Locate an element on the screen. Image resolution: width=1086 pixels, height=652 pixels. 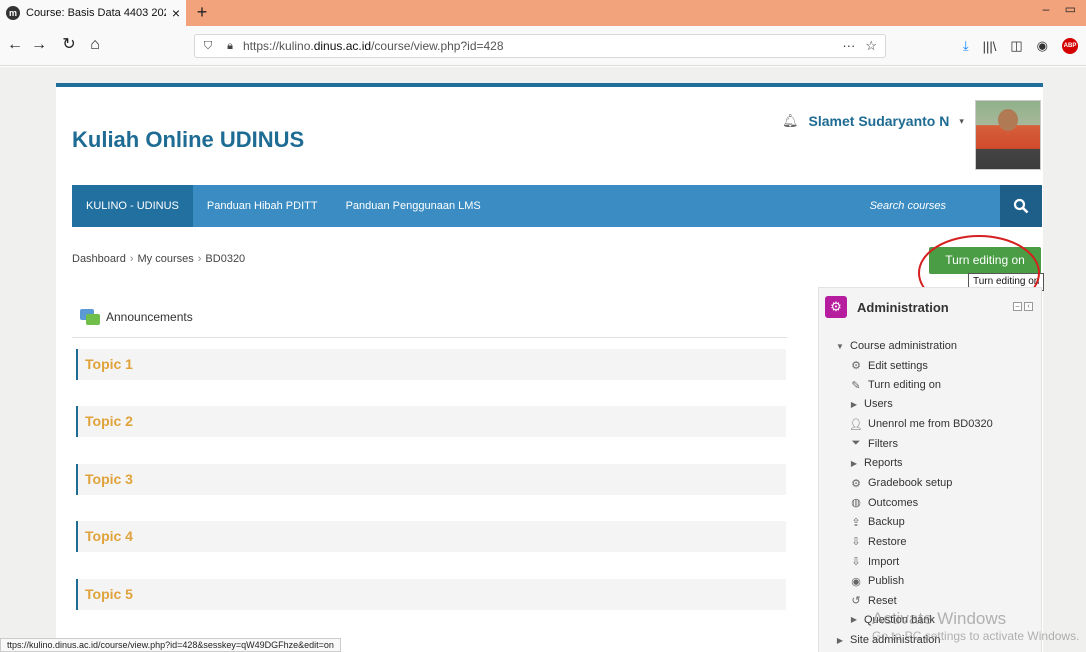
reload-icon: ↻ is located at coordinates (69, 45).